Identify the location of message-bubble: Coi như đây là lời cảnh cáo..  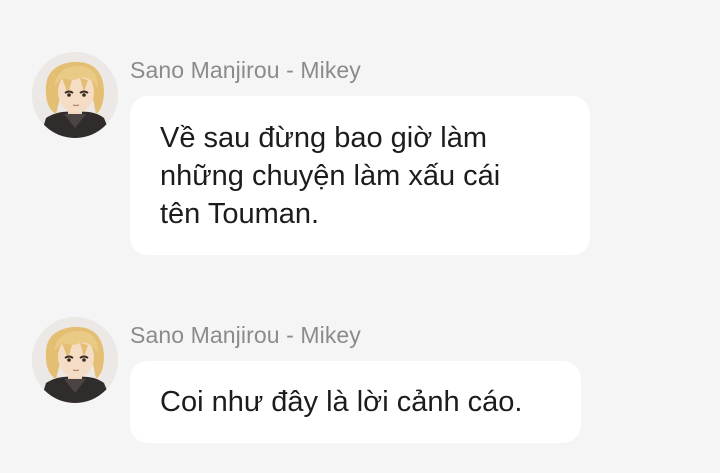
(355, 402).